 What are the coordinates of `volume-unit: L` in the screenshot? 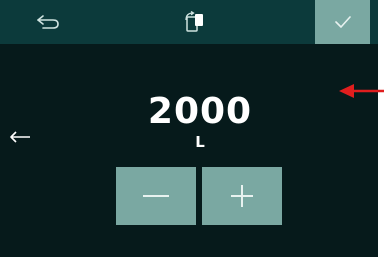 It's located at (200, 142).